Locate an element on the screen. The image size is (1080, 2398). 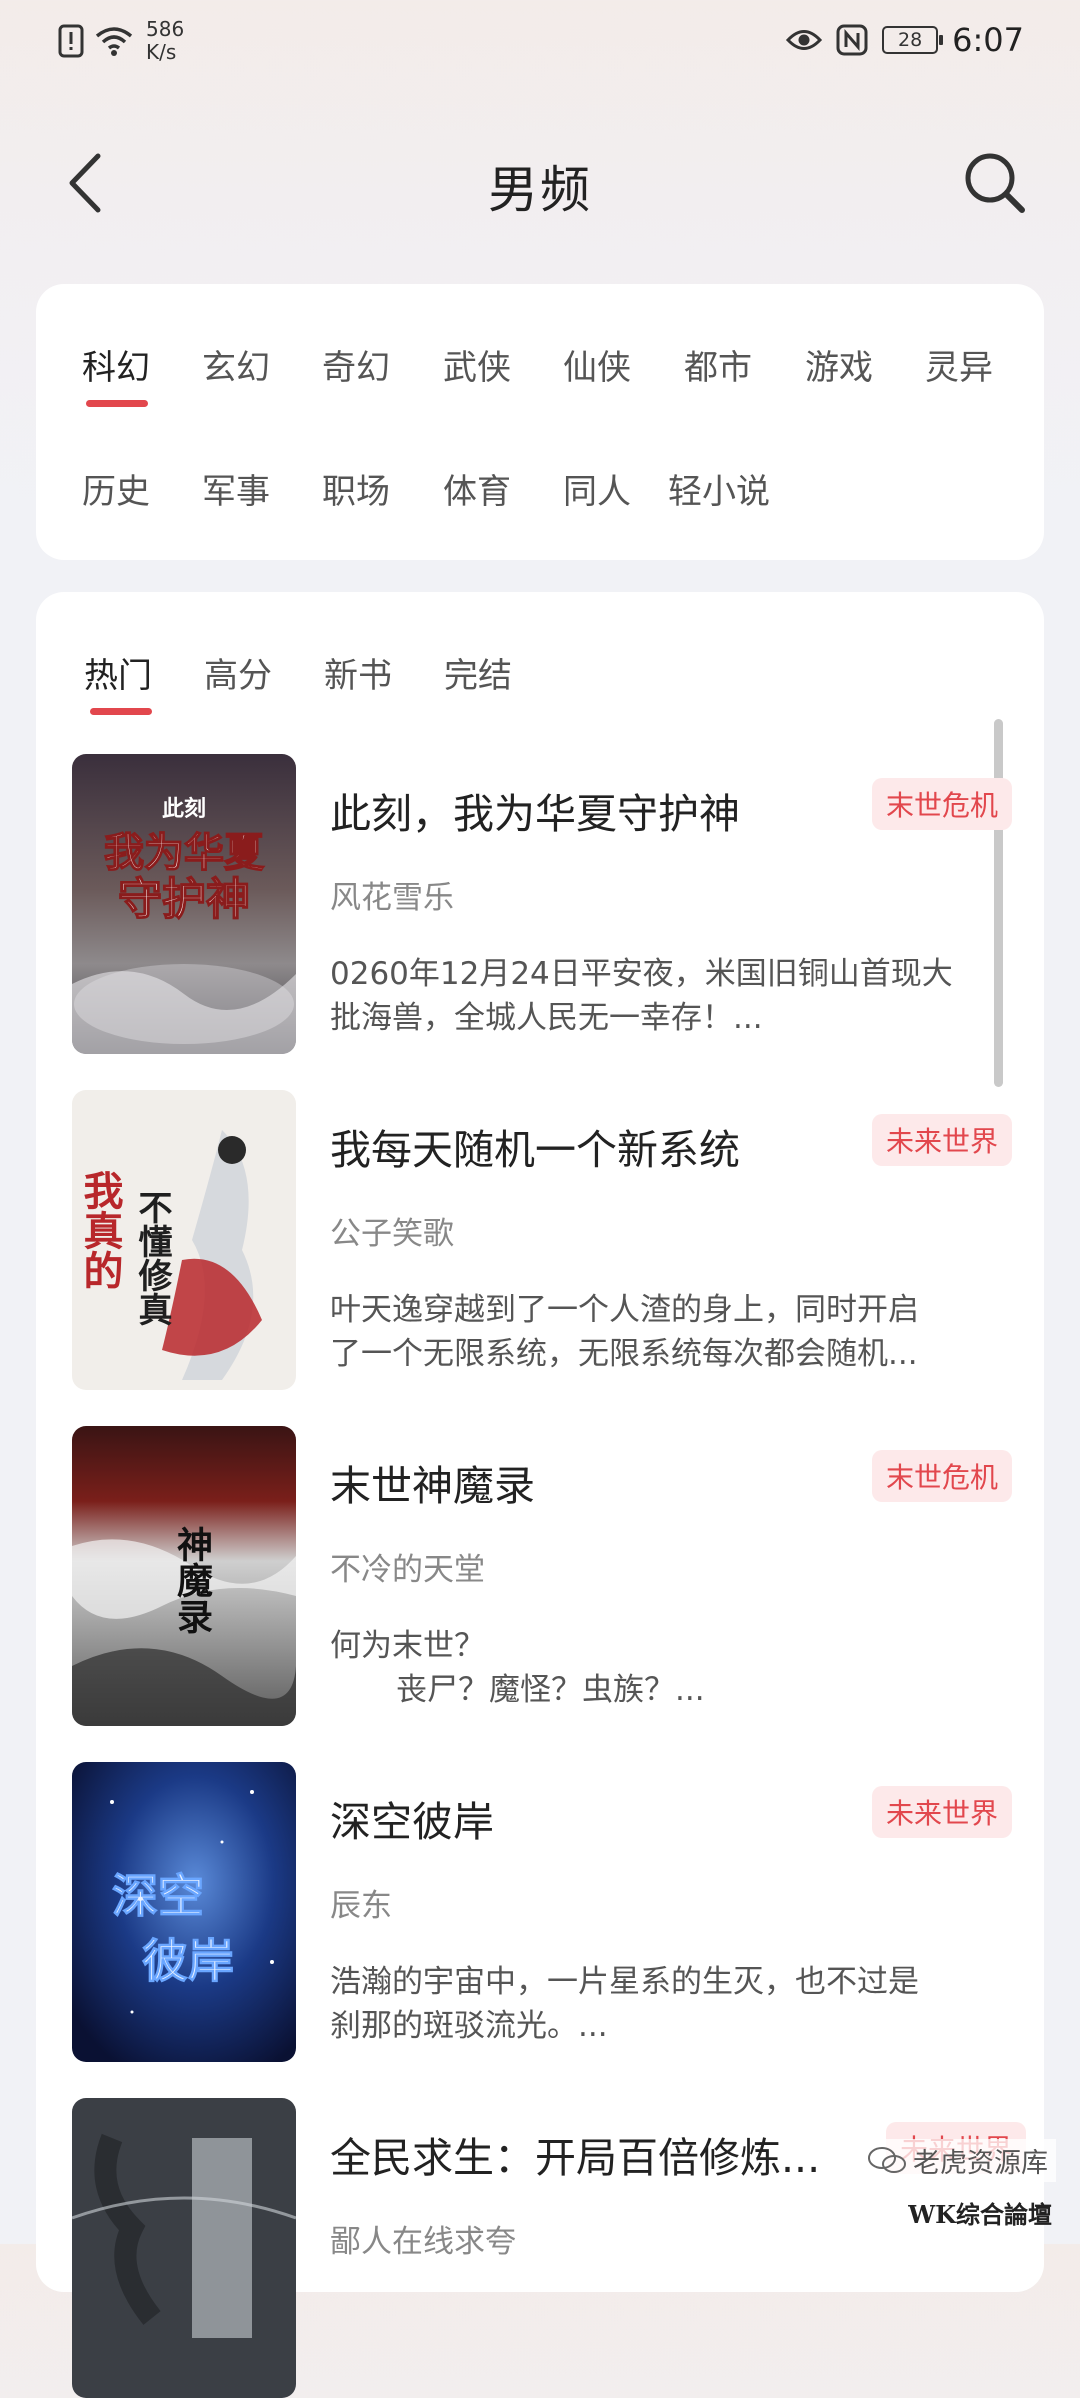
cover-title-text: 守护神 is located at coordinates (184, 899).